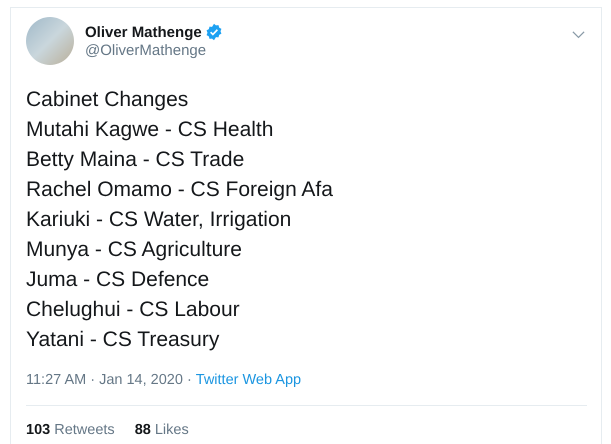 The height and width of the screenshot is (444, 611). I want to click on author-name: Oliver Mathenge, so click(143, 32).